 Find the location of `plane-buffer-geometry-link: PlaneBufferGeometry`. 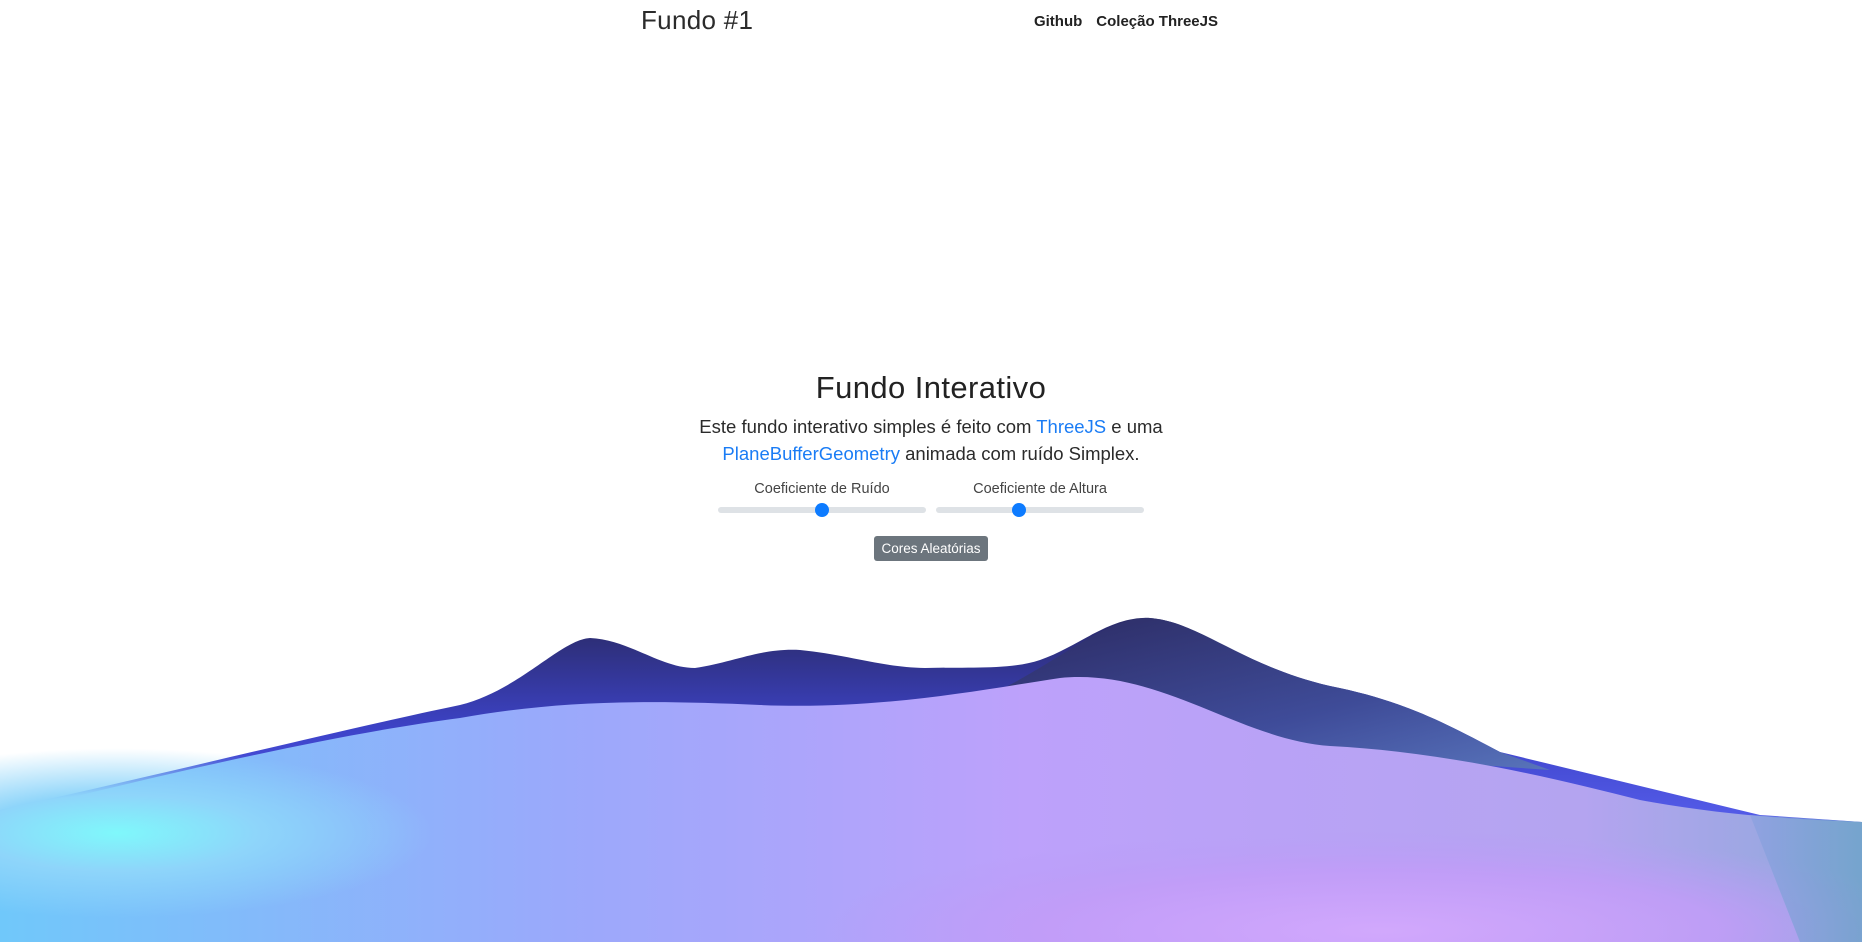

plane-buffer-geometry-link: PlaneBufferGeometry is located at coordinates (811, 453).